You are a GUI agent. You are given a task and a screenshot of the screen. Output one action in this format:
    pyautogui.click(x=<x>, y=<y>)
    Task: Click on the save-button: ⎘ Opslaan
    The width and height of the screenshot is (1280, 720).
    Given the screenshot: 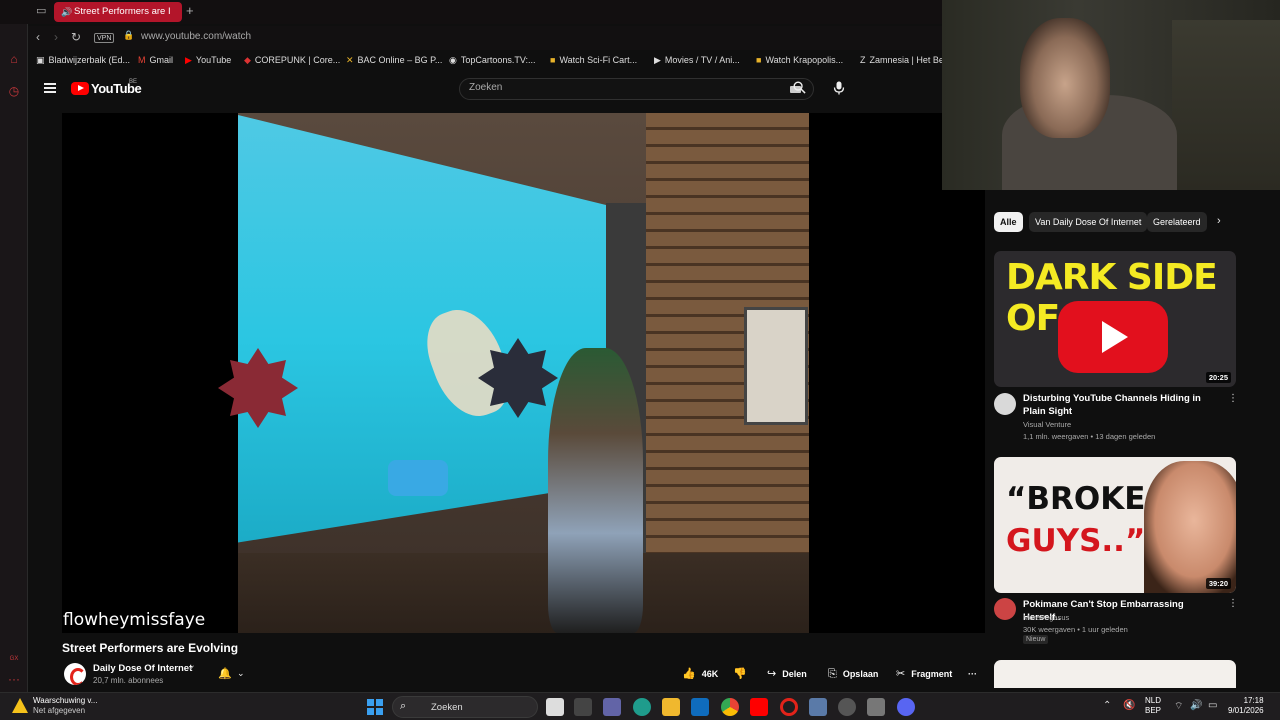 What is the action you would take?
    pyautogui.click(x=853, y=674)
    